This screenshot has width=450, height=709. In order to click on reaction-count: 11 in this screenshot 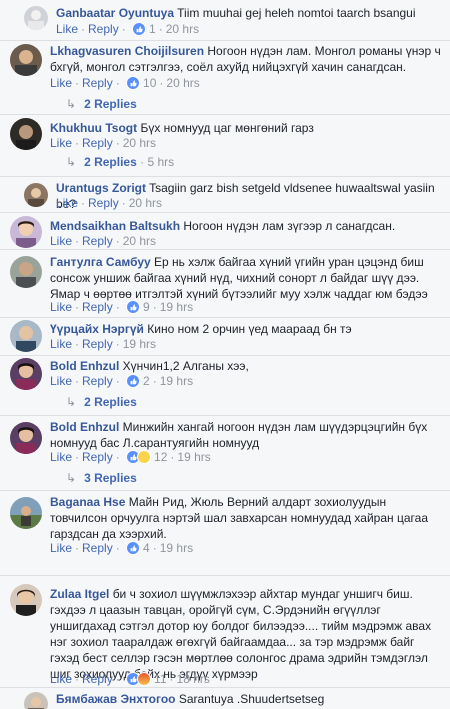, I will do `click(160, 679)`.